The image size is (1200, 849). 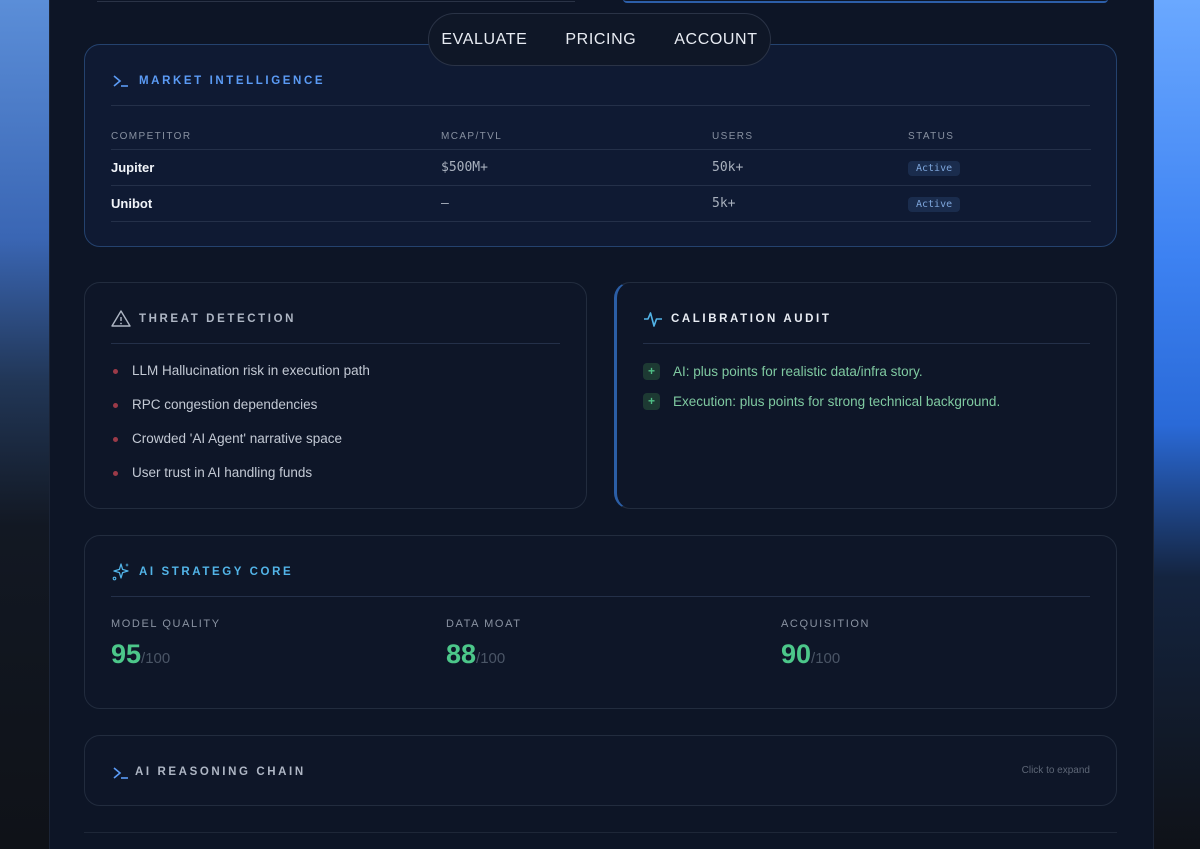 I want to click on metric-value: 90, so click(x=796, y=654).